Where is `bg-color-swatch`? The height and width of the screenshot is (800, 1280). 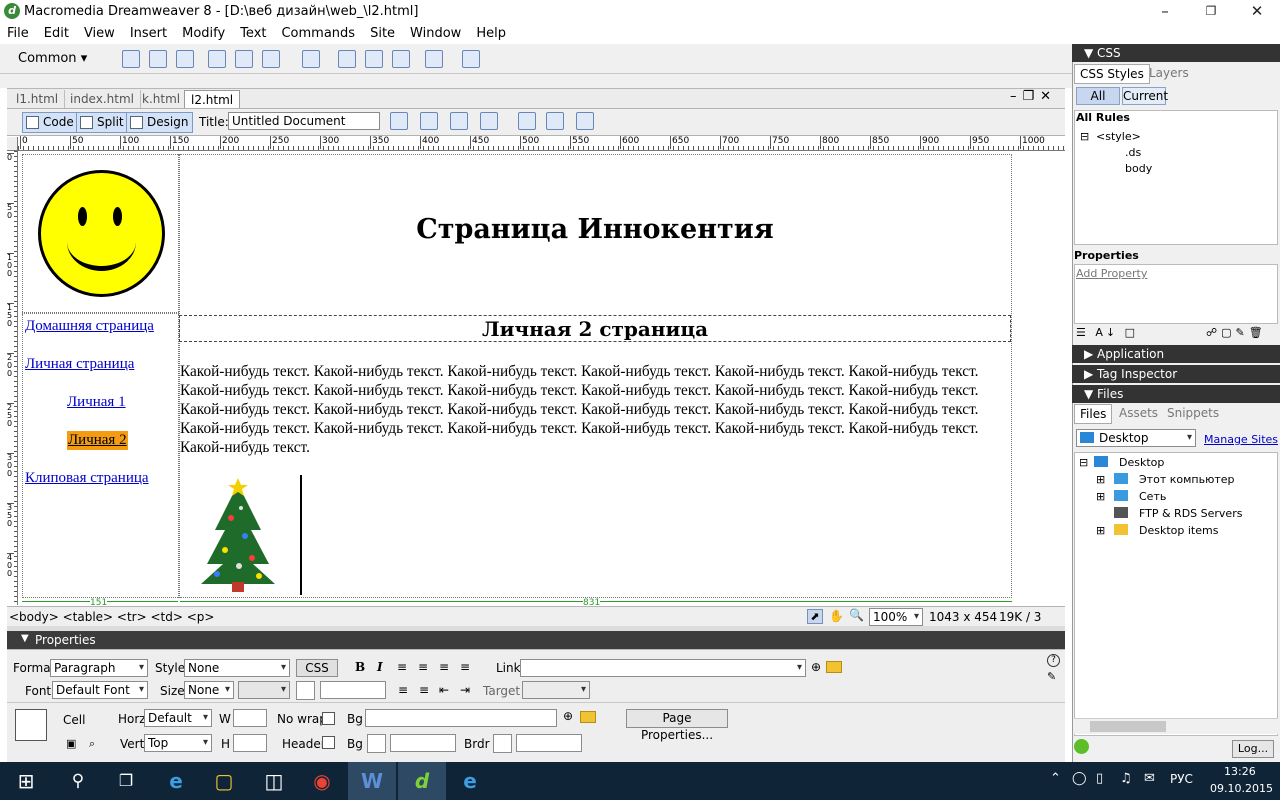
bg-color-swatch is located at coordinates (376, 743).